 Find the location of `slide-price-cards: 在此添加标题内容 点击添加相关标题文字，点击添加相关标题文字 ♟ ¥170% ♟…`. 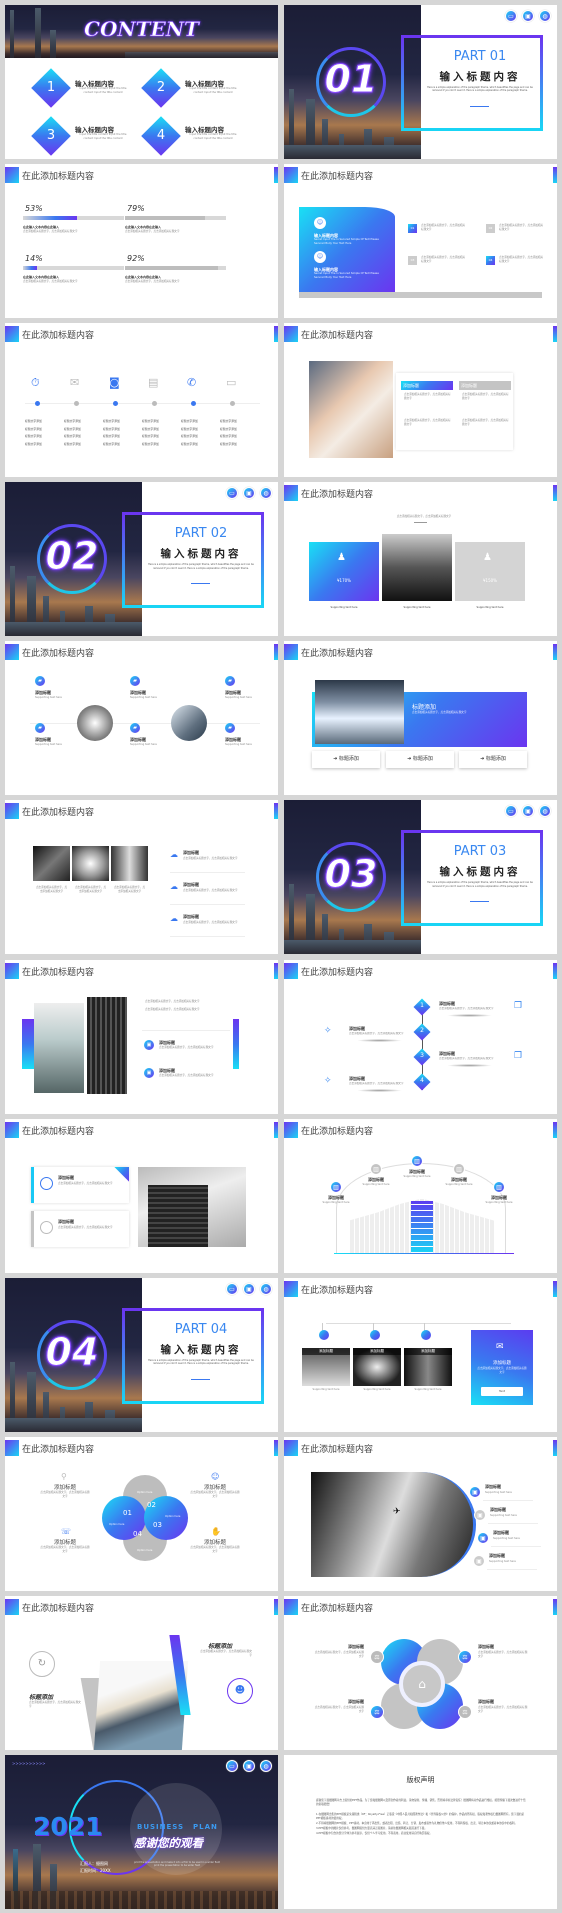

slide-price-cards: 在此添加标题内容 点击添加相关标题文字，点击添加相关标题文字 ♟ ¥170% ♟… is located at coordinates (420, 559).